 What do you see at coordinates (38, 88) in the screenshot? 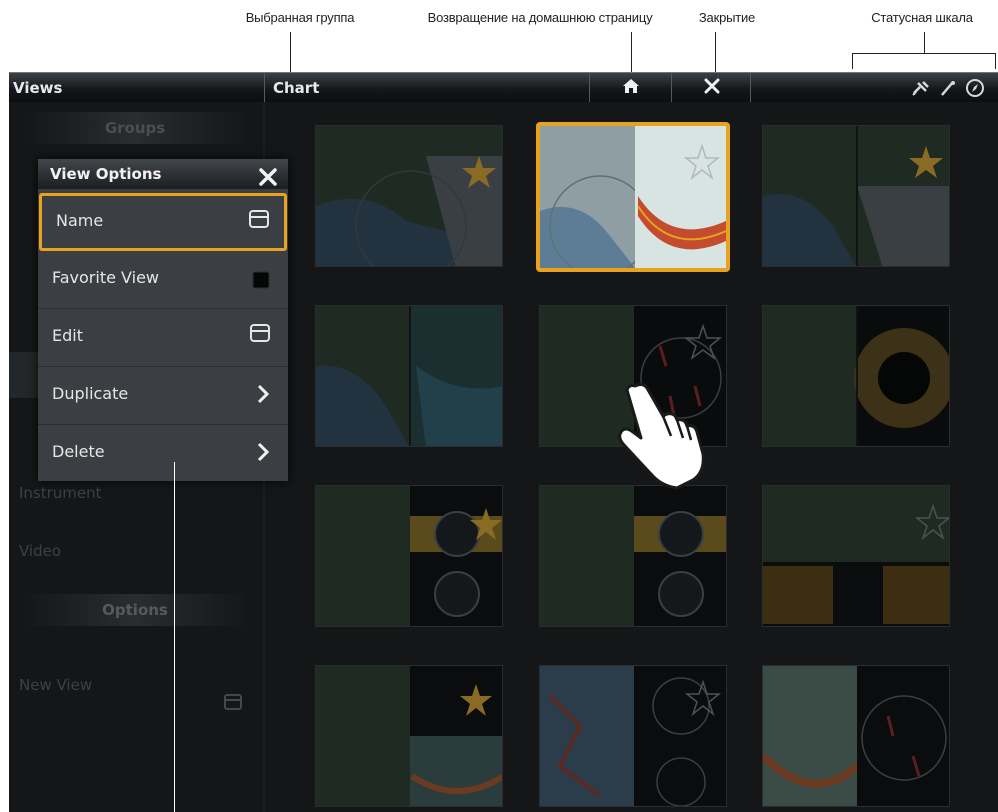
I see `views-title: Views` at bounding box center [38, 88].